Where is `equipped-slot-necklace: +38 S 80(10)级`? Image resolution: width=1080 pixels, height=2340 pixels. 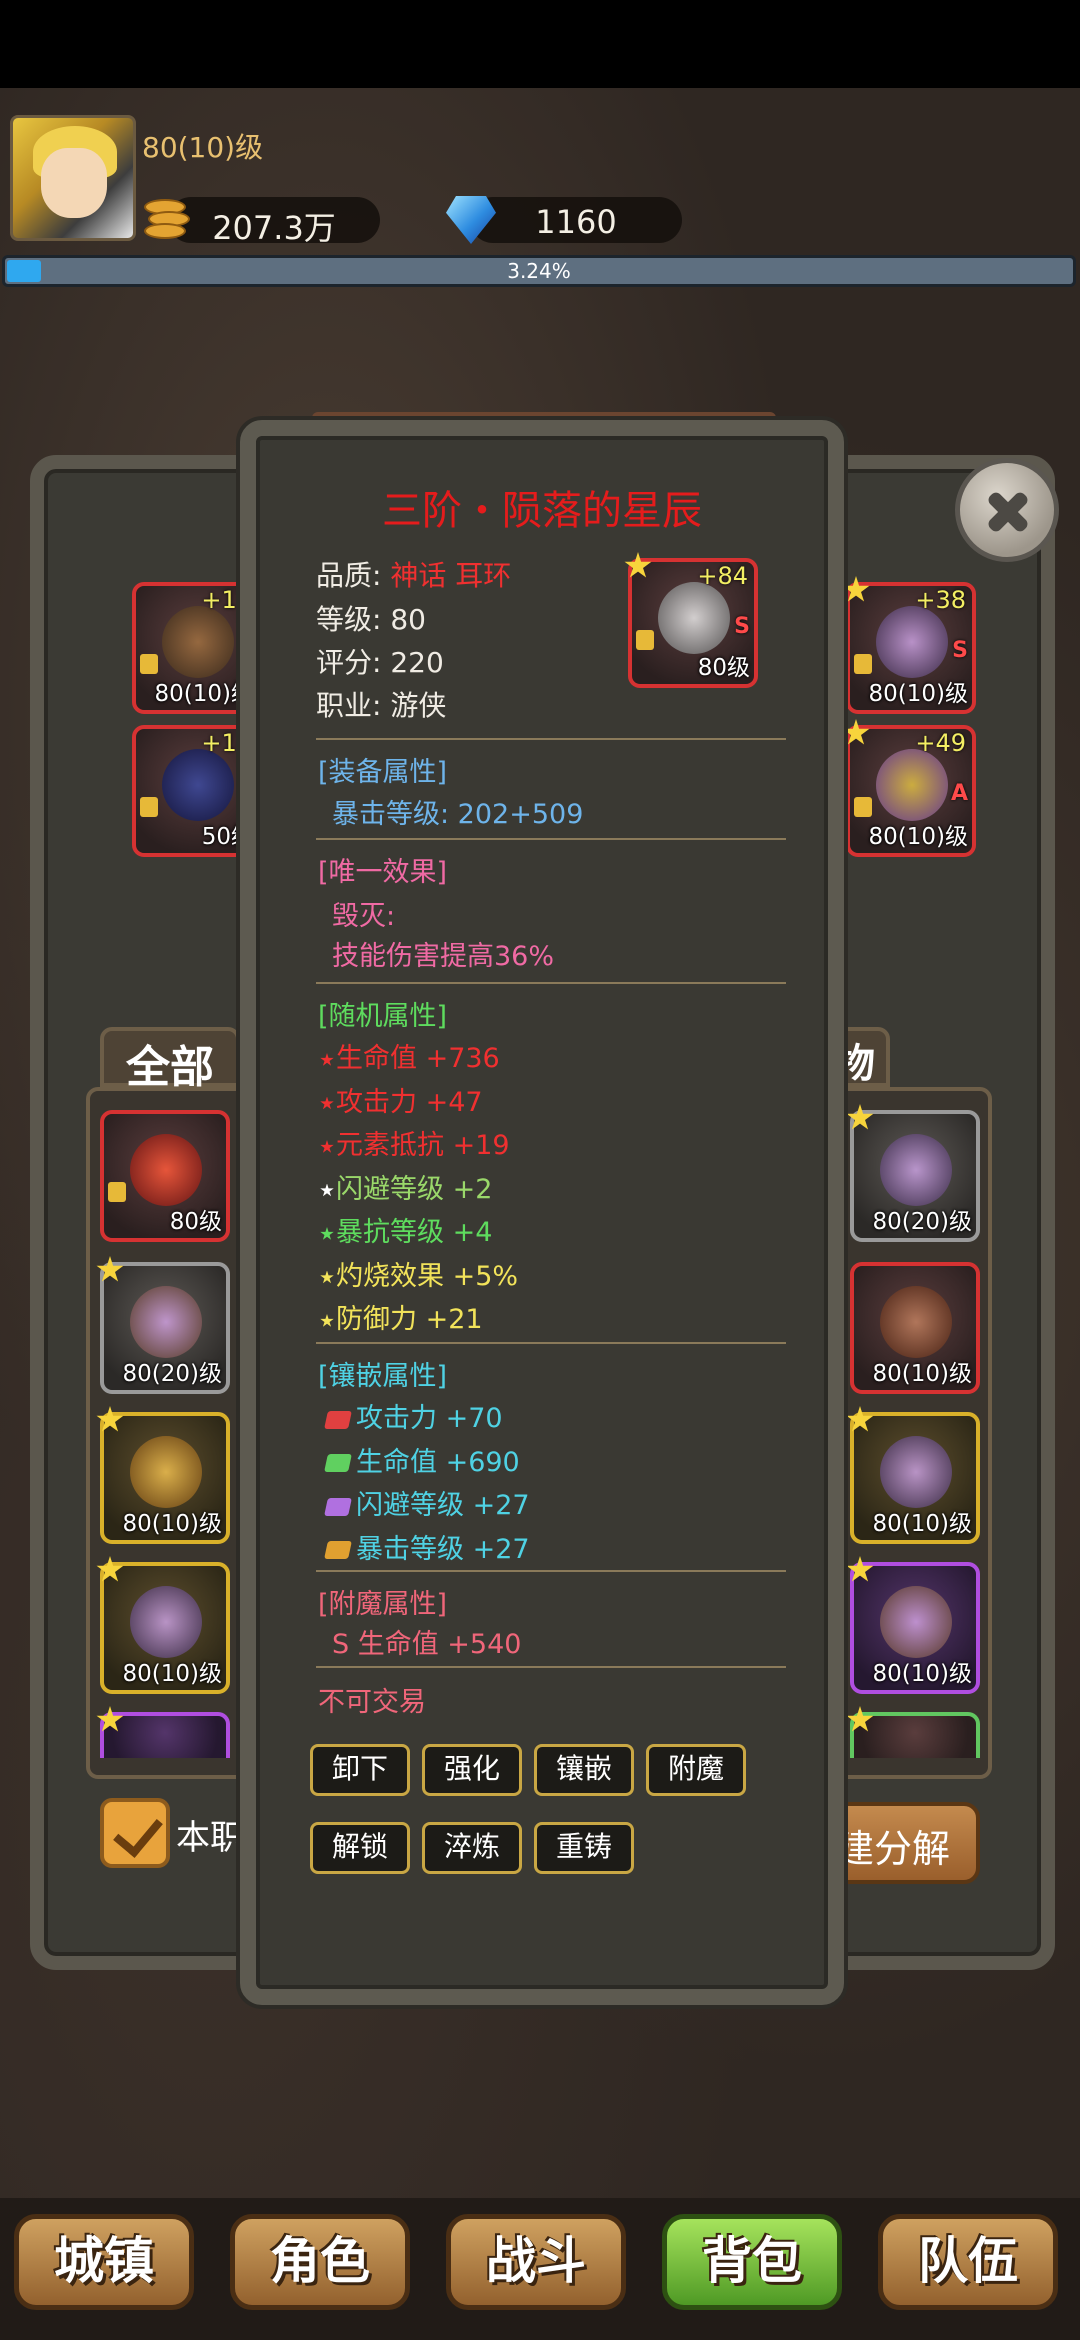
equipped-slot-necklace: +38 S 80(10)级 is located at coordinates (909, 645).